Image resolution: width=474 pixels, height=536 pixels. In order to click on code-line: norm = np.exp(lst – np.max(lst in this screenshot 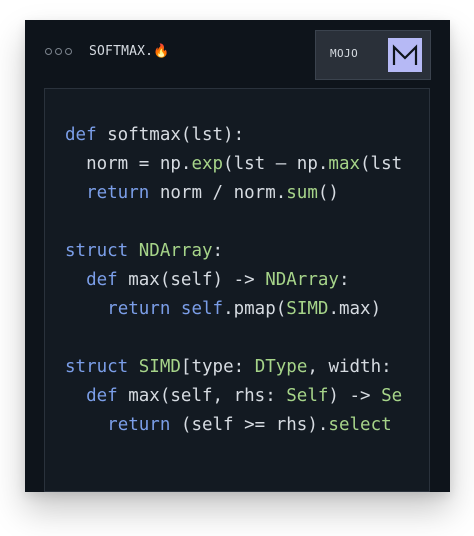, I will do `click(233, 164)`.